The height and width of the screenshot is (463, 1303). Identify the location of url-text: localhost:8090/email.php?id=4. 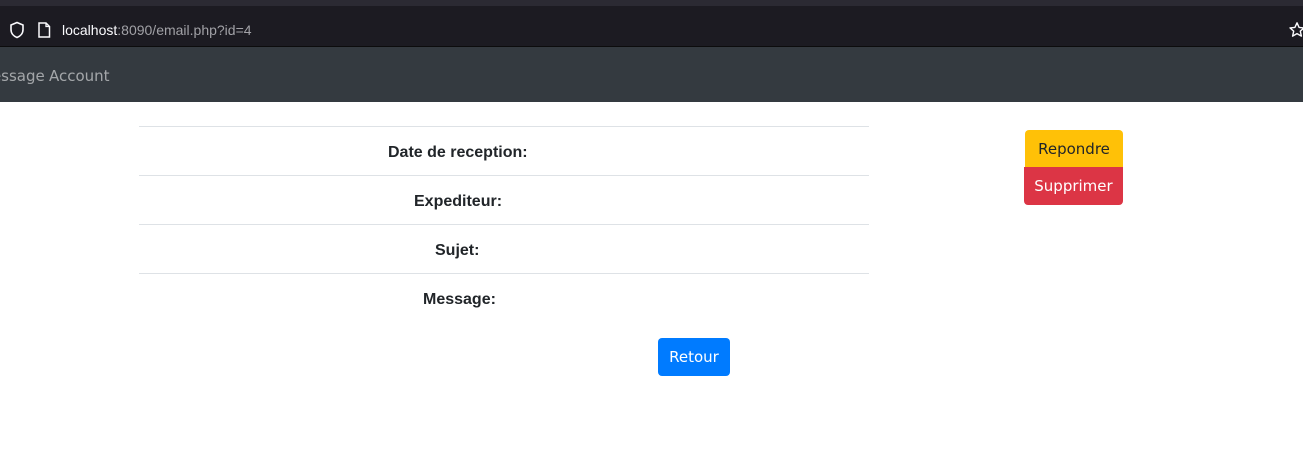
(157, 30).